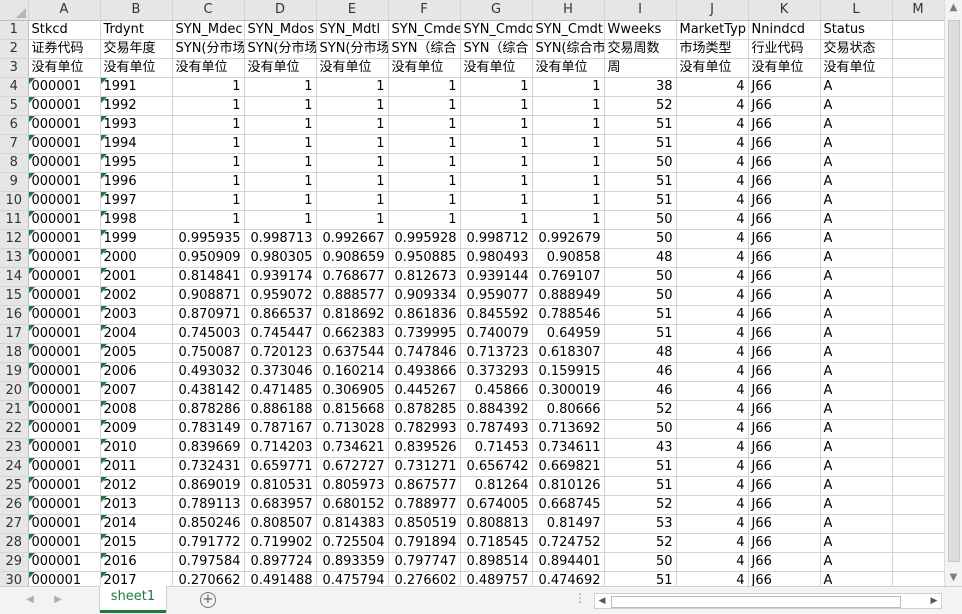 The width and height of the screenshot is (962, 614). Describe the element at coordinates (14, 391) in the screenshot. I see `row-header: 20` at that location.